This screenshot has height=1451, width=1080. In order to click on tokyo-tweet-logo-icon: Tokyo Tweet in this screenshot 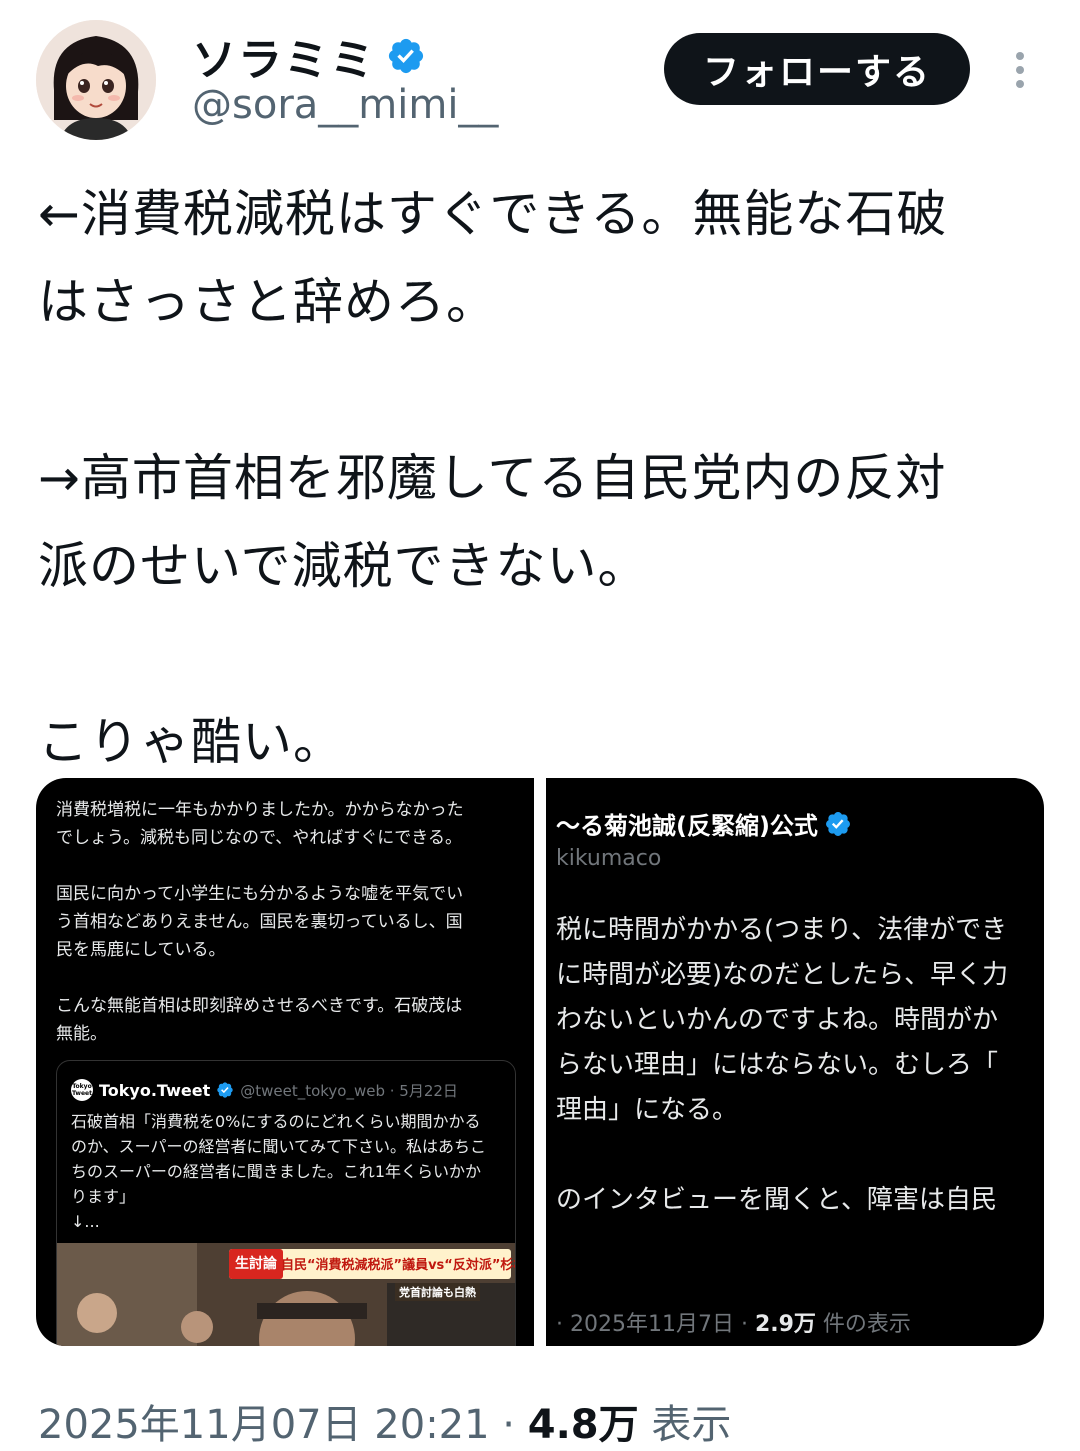, I will do `click(82, 1090)`.